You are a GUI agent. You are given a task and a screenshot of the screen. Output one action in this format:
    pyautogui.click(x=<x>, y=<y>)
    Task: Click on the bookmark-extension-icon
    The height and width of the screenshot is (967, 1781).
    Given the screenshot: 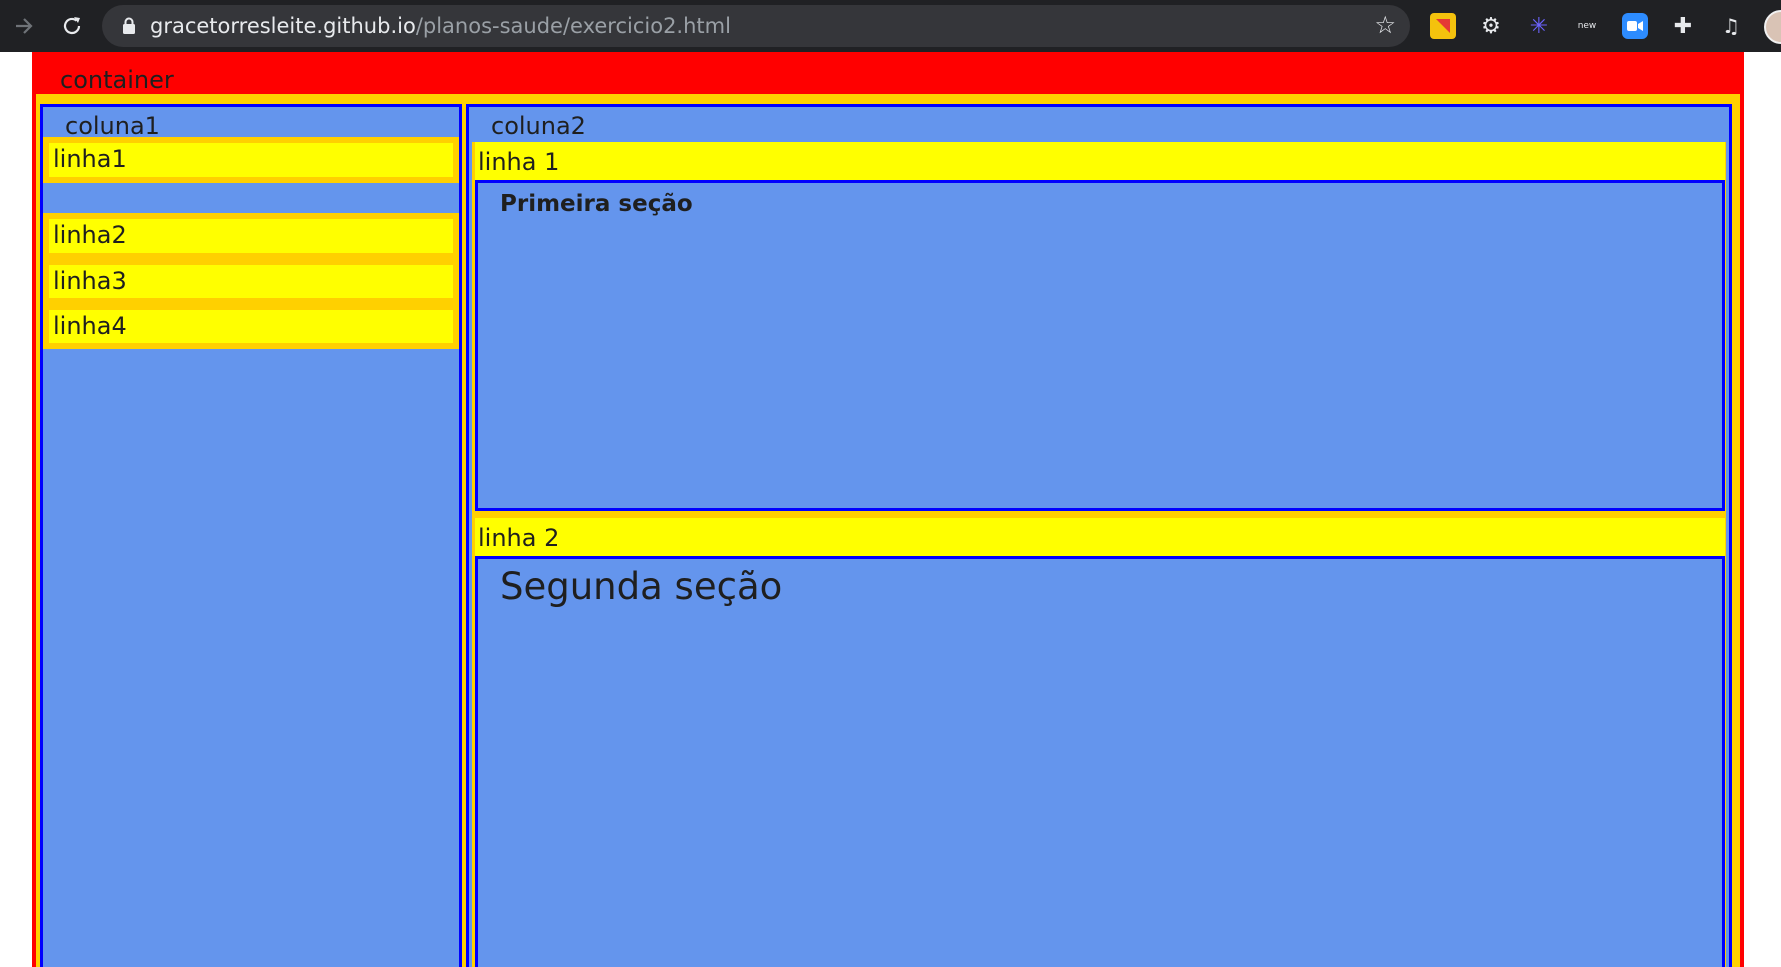 What is the action you would take?
    pyautogui.click(x=1443, y=26)
    